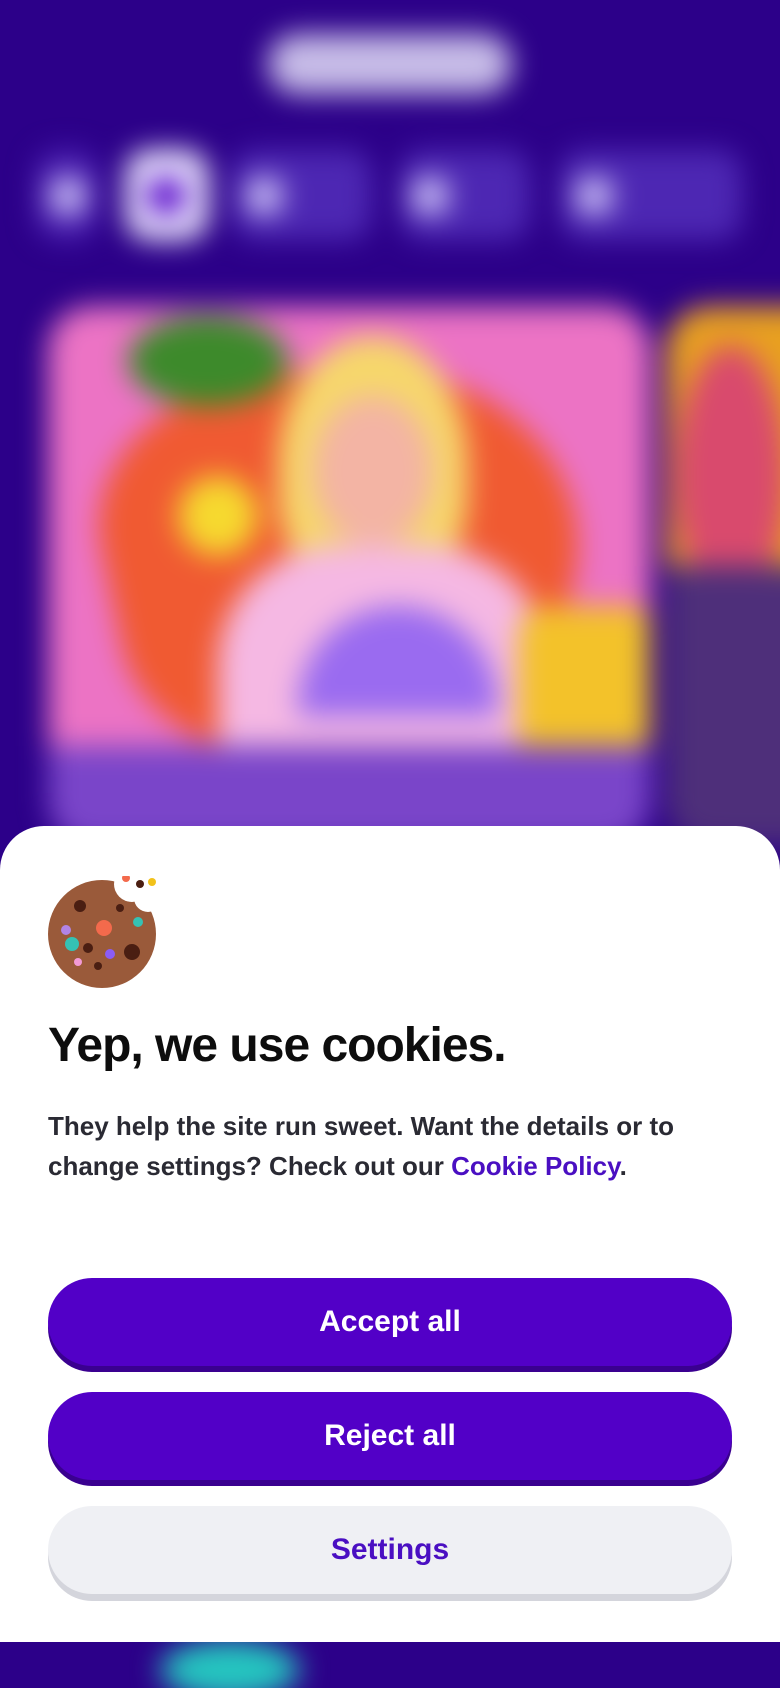  I want to click on bottom-nav-accent, so click(230, 1664).